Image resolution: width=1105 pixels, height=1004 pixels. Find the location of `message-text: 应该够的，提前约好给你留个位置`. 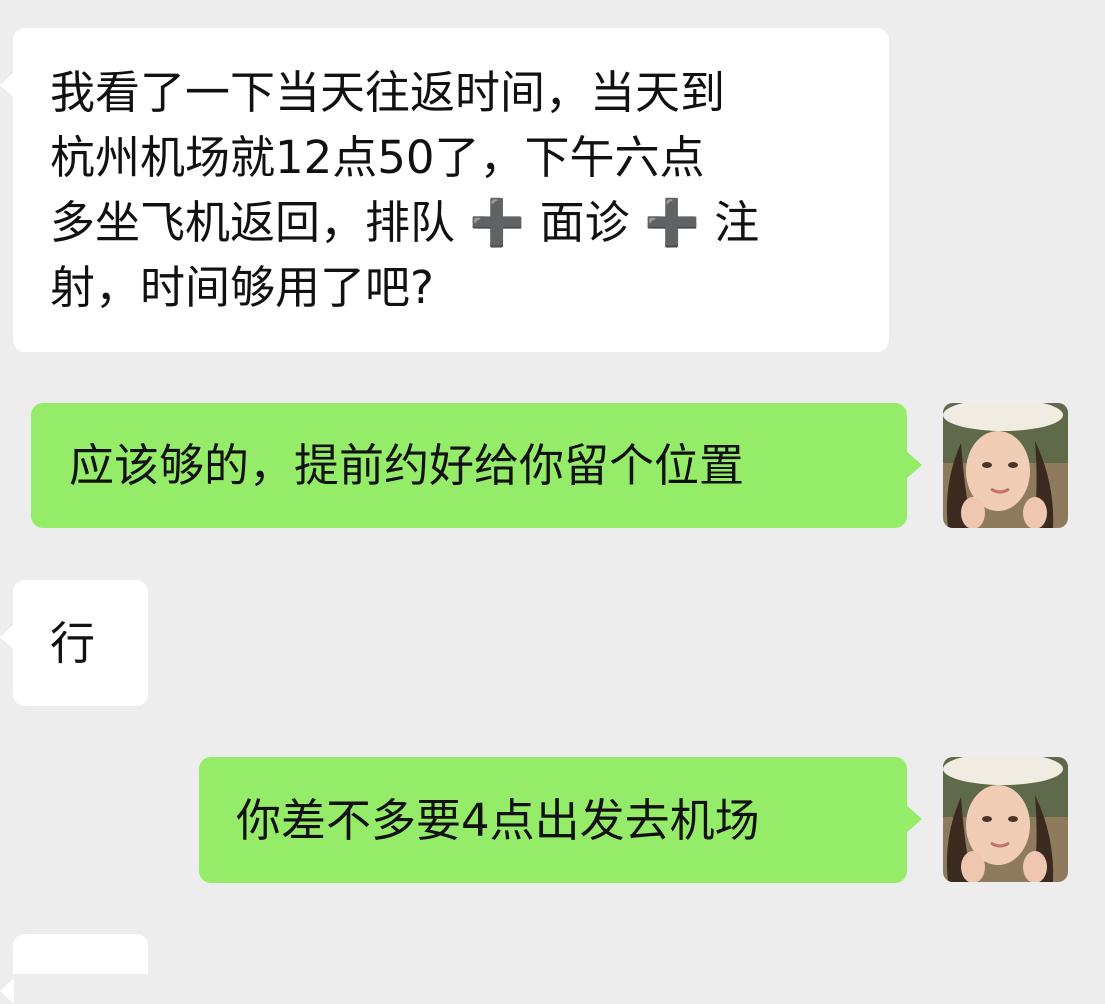

message-text: 应该够的，提前约好给你留个位置 is located at coordinates (407, 465).